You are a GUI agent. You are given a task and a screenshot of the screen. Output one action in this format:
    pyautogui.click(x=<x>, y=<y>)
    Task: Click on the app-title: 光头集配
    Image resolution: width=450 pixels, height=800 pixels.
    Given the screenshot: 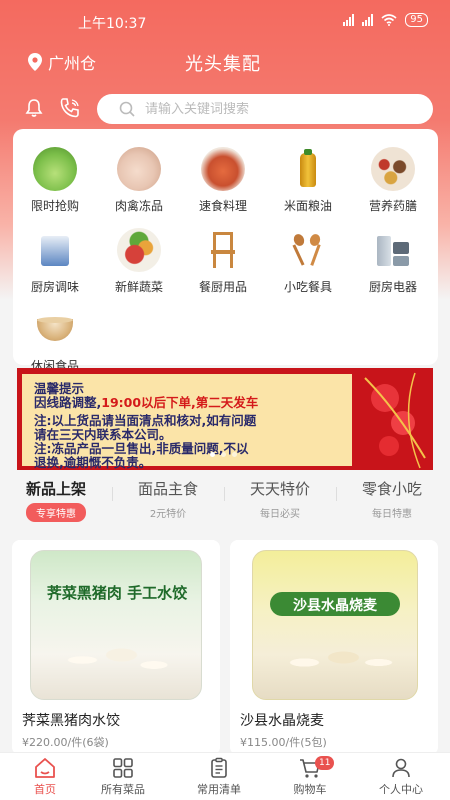 What is the action you would take?
    pyautogui.click(x=223, y=64)
    